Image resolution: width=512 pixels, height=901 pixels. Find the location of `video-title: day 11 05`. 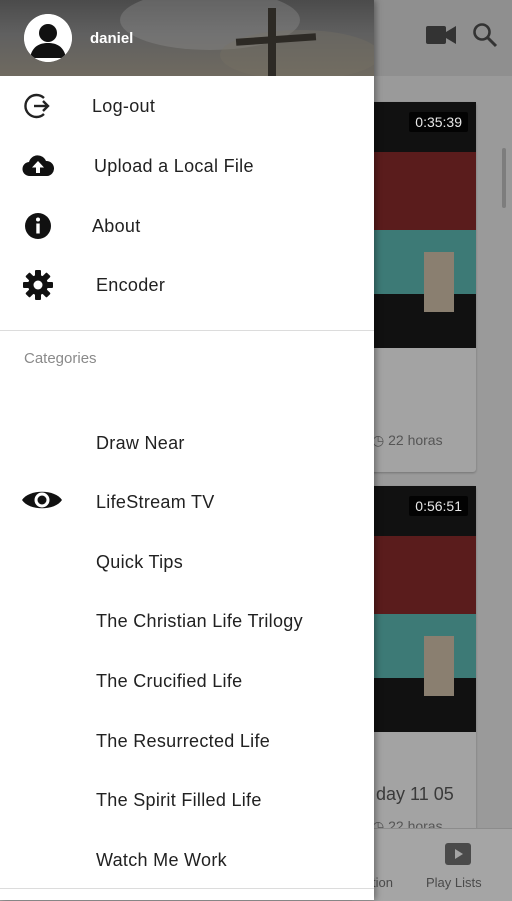

video-title: day 11 05 is located at coordinates (415, 794).